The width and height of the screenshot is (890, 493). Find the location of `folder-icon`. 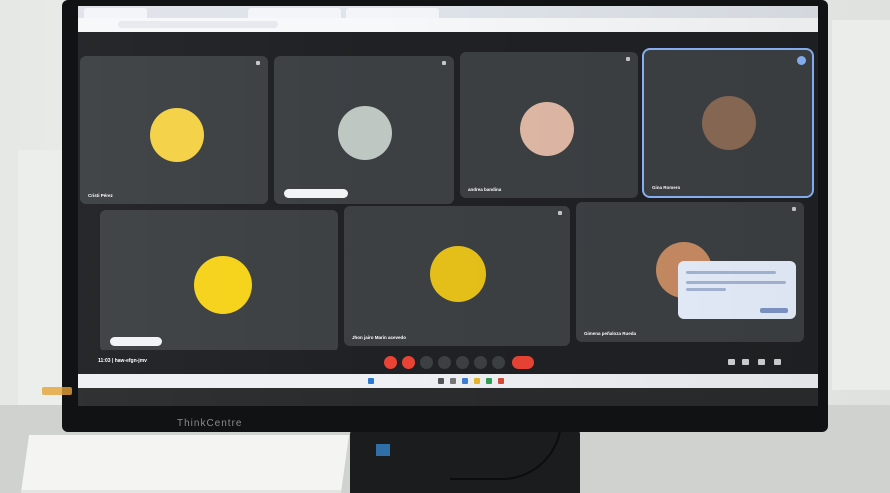

folder-icon is located at coordinates (477, 381).